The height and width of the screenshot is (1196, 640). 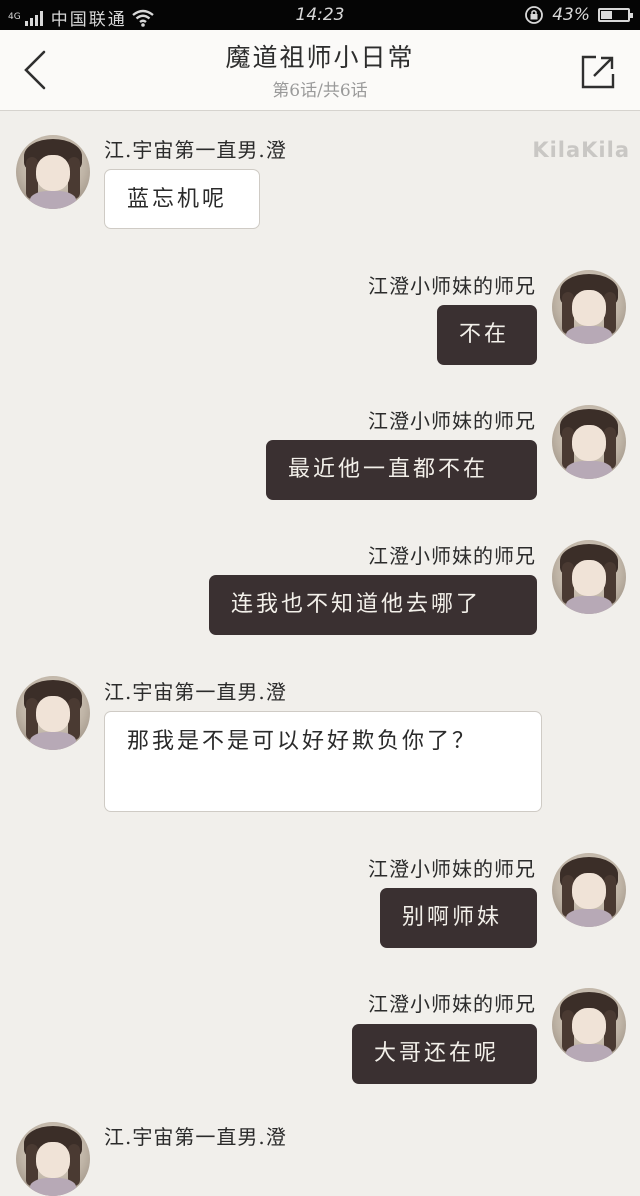 What do you see at coordinates (487, 335) in the screenshot?
I see `message-bubble: 不在` at bounding box center [487, 335].